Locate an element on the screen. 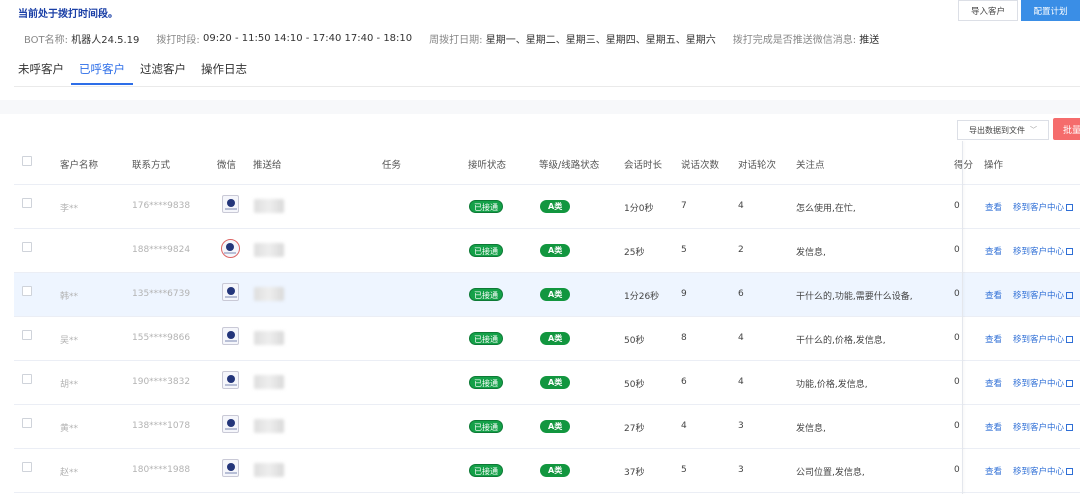 The image size is (1080, 494). customer-name: 韩** is located at coordinates (69, 297).